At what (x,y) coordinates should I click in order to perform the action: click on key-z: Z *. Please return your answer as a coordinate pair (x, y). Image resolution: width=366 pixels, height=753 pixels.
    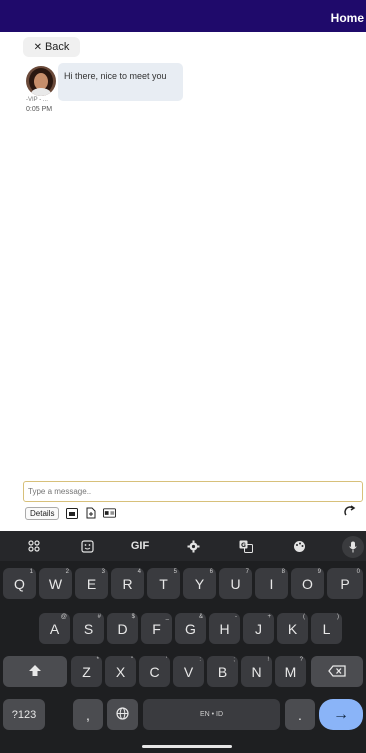
    Looking at the image, I should click on (86, 671).